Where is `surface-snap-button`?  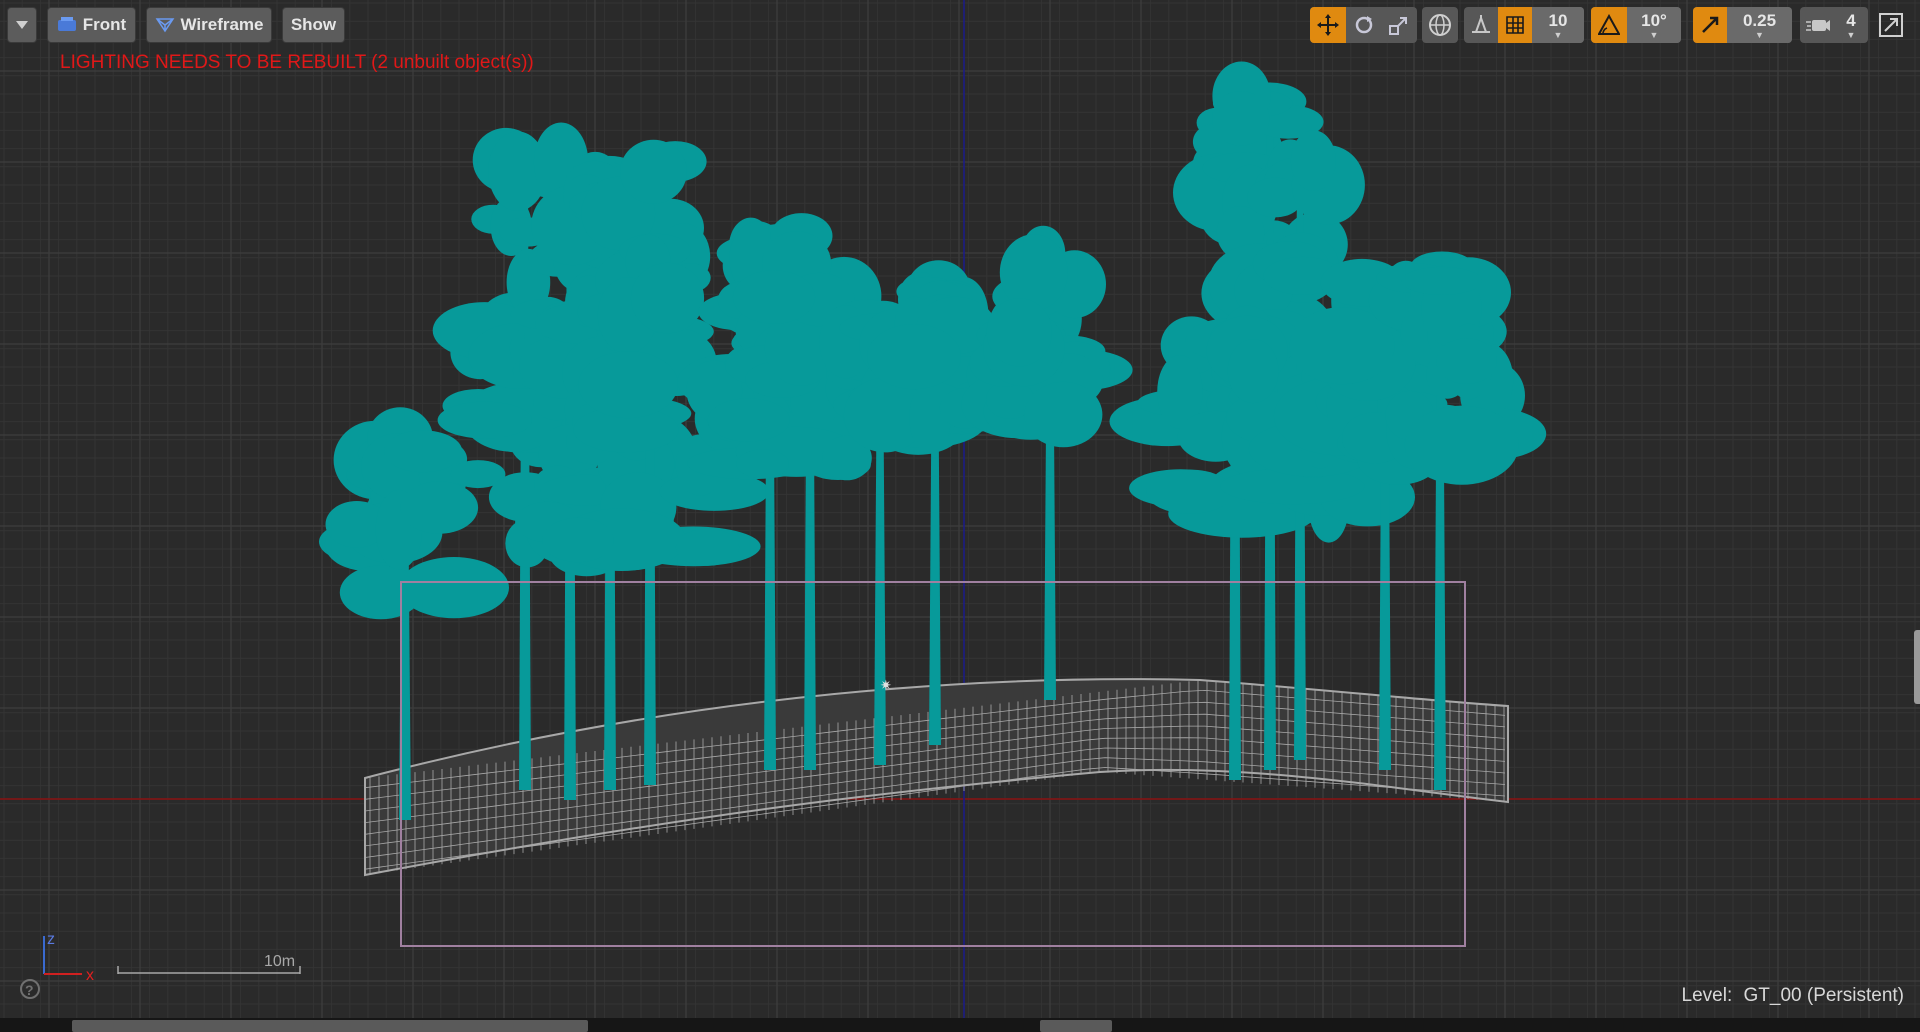 surface-snap-button is located at coordinates (1481, 25).